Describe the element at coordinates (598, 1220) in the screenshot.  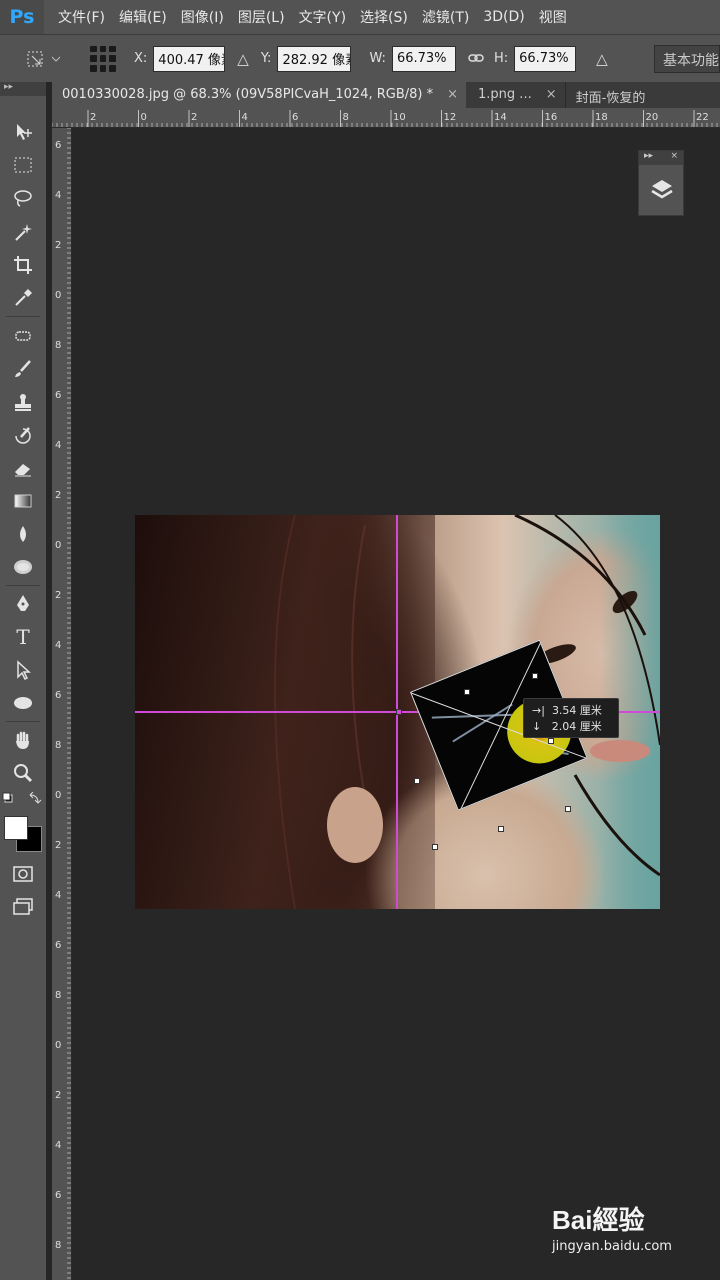
I see `watermark-logo: Bai經验` at that location.